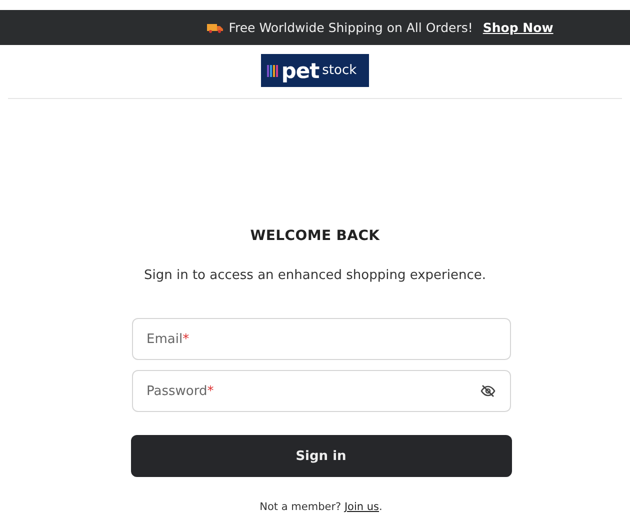 This screenshot has width=630, height=527. I want to click on password-field: Password*, so click(321, 391).